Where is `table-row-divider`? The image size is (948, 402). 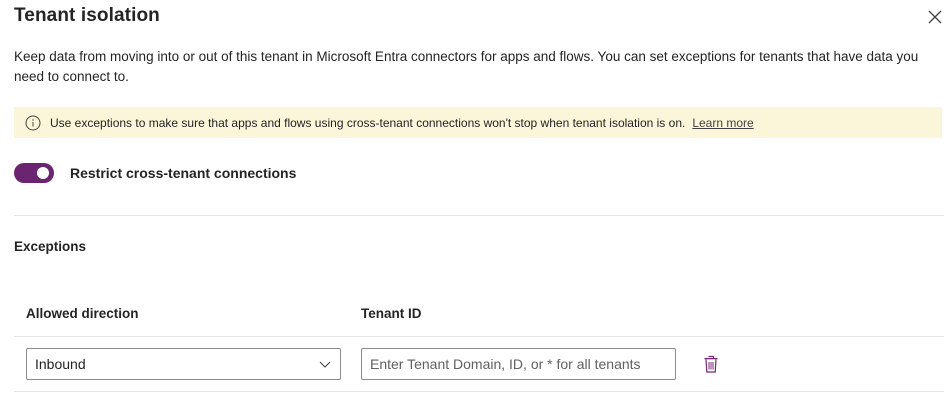 table-row-divider is located at coordinates (479, 391).